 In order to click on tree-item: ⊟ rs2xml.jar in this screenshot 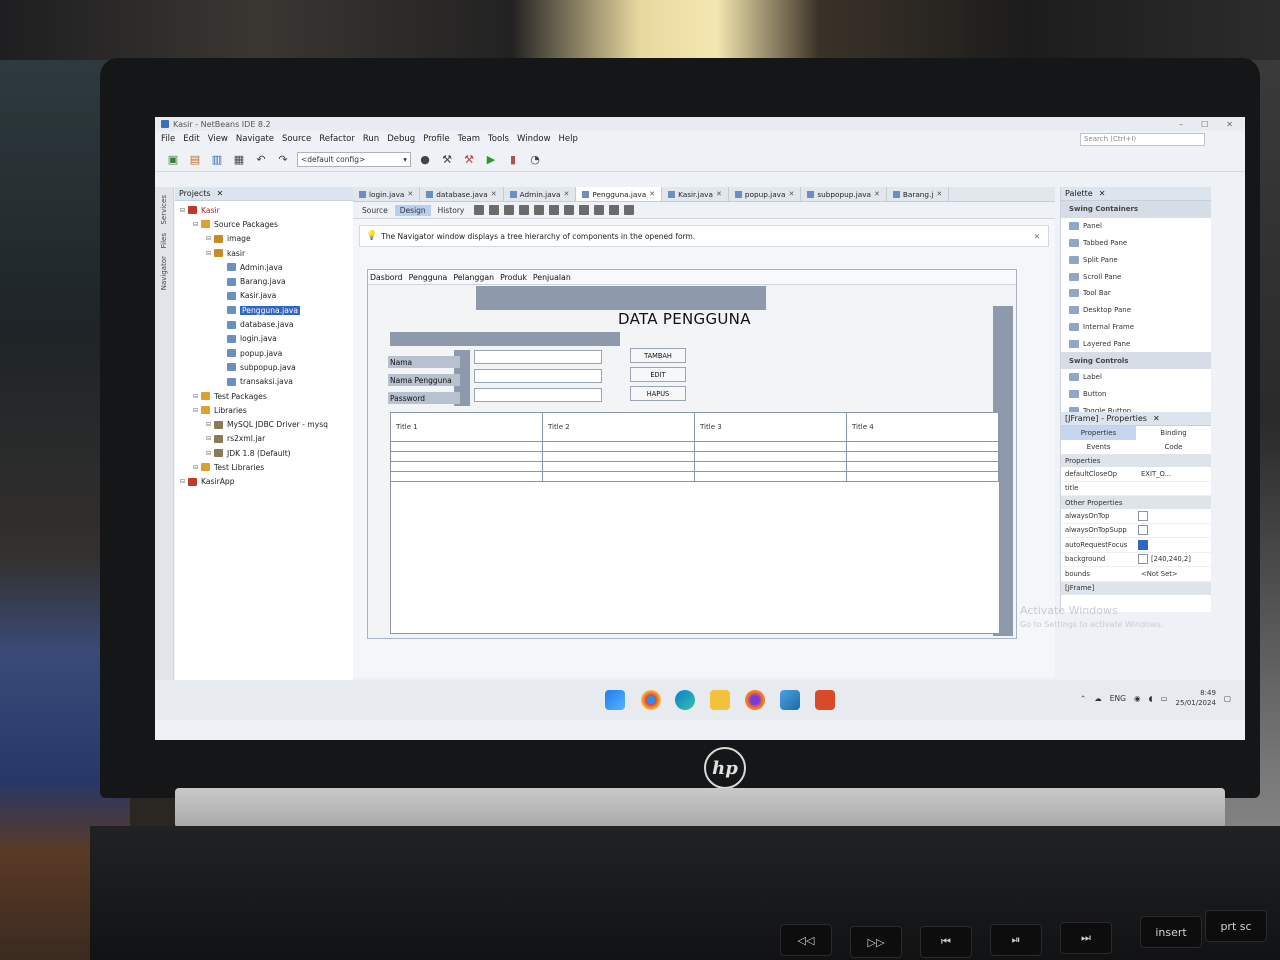, I will do `click(264, 439)`.